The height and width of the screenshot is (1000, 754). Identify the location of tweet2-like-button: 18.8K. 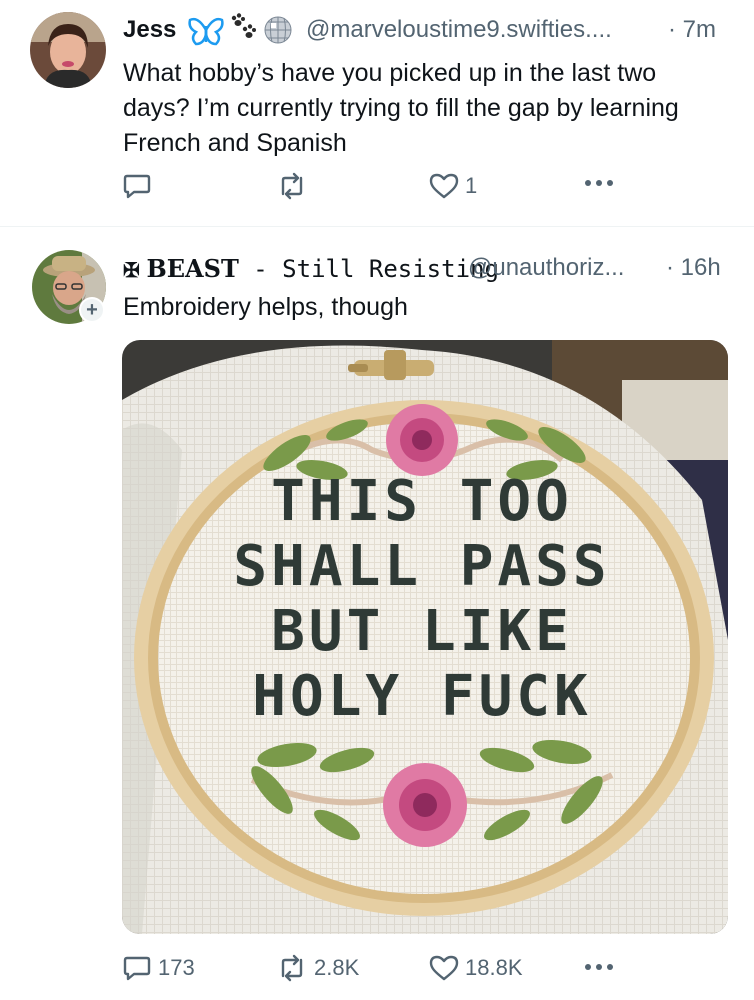
(476, 968).